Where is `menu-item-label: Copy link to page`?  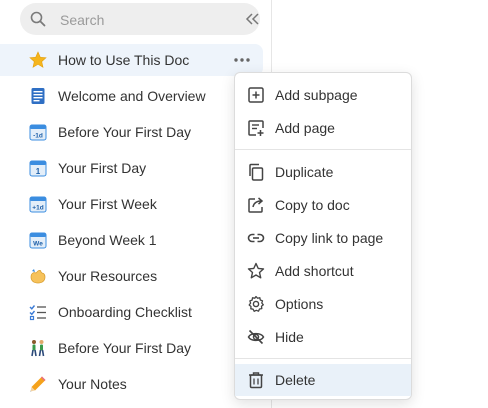
menu-item-label: Copy link to page is located at coordinates (329, 238).